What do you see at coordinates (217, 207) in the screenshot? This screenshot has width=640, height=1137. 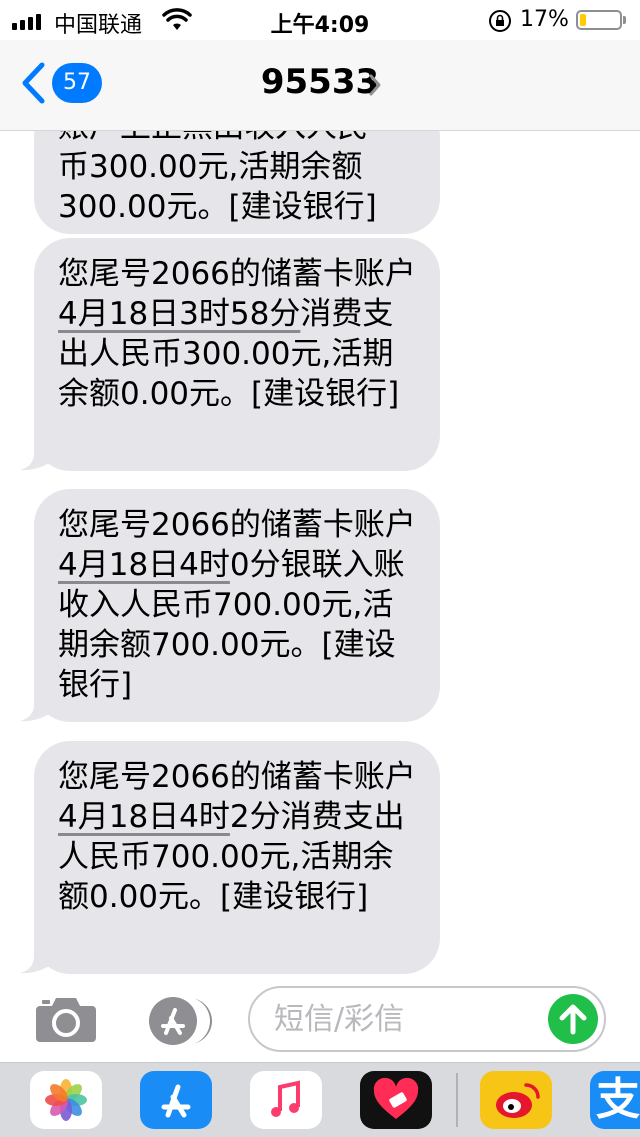 I see `message-line: 300.00元。[建设银行]` at bounding box center [217, 207].